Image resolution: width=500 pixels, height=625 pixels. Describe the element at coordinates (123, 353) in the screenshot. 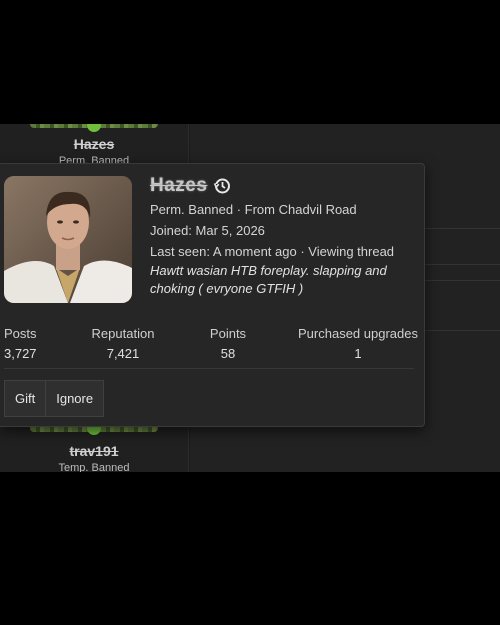

I see `stat-value: 7,421` at that location.